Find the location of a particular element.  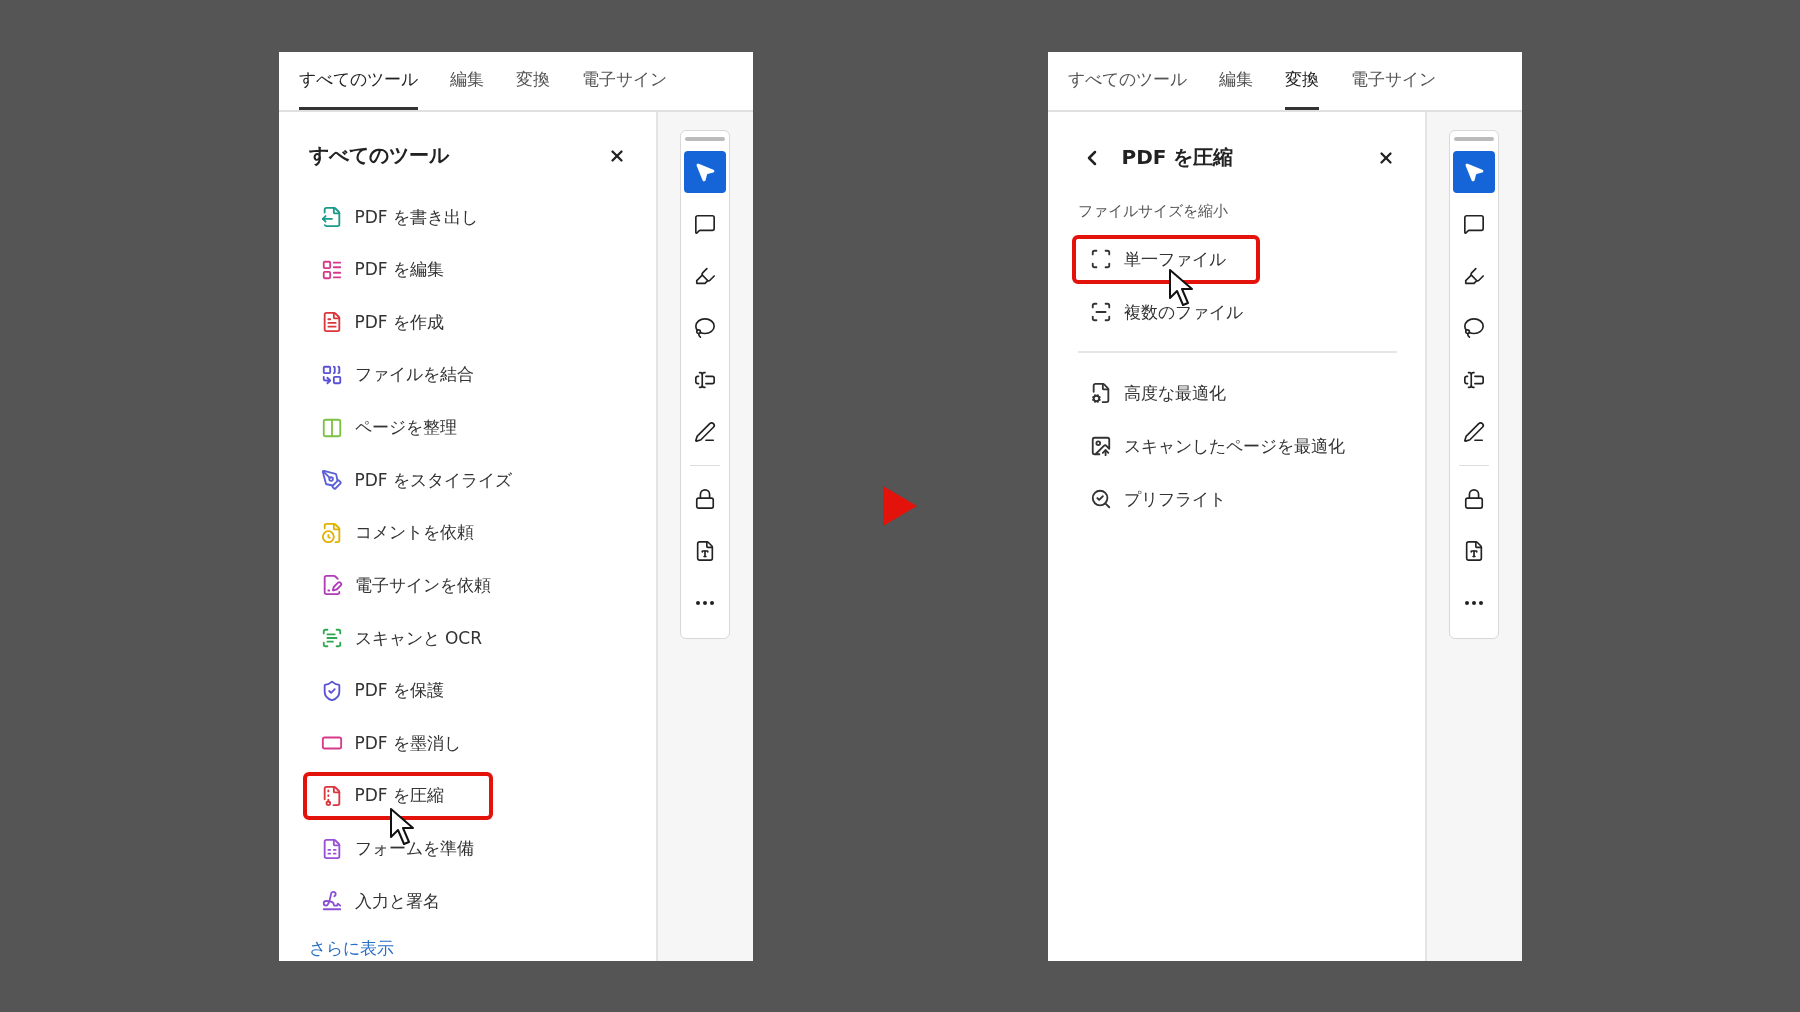

tool-item: PDF を作成 is located at coordinates (379, 322).